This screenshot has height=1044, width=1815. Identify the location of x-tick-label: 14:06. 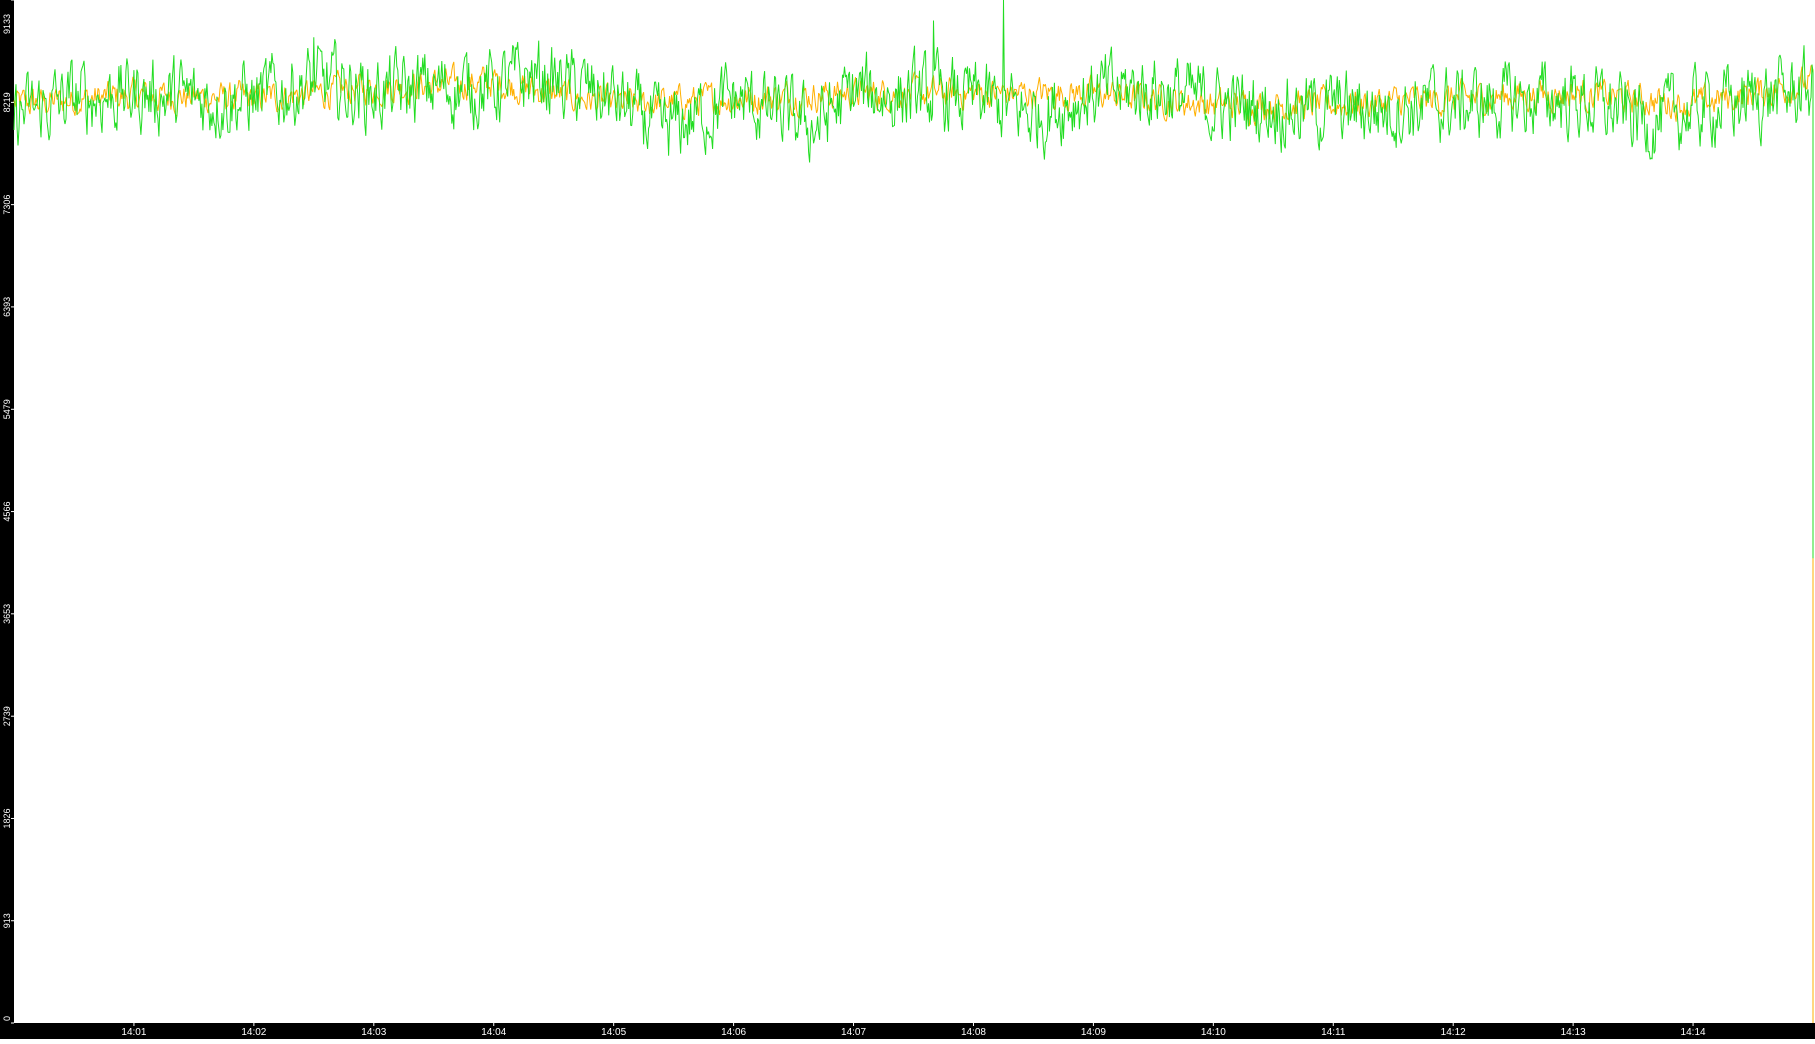
(733, 1032).